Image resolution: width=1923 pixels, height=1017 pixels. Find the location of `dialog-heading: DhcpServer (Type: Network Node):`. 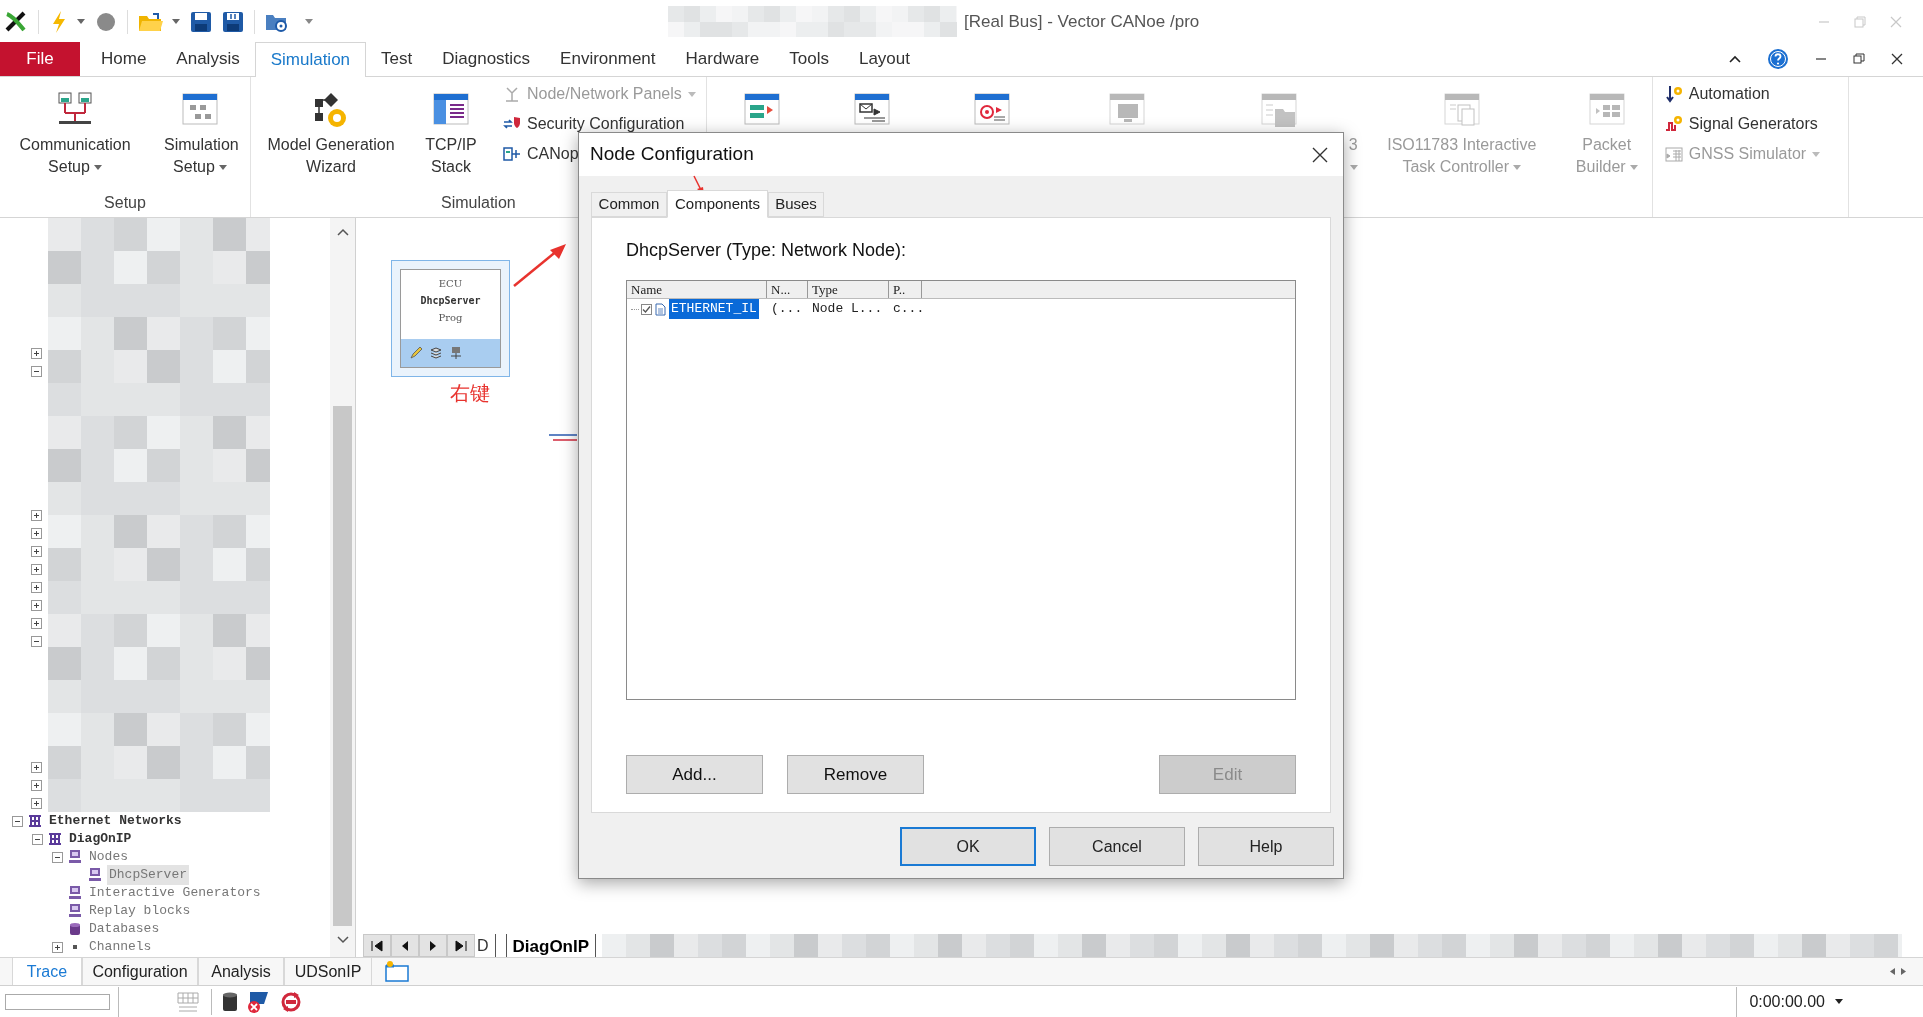

dialog-heading: DhcpServer (Type: Network Node): is located at coordinates (767, 250).